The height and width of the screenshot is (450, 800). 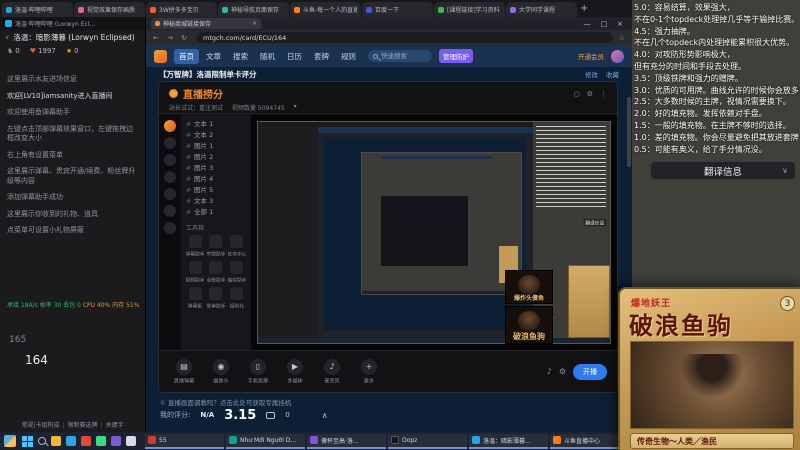 I want to click on site-nav-item: 套牌, so click(x=321, y=56).